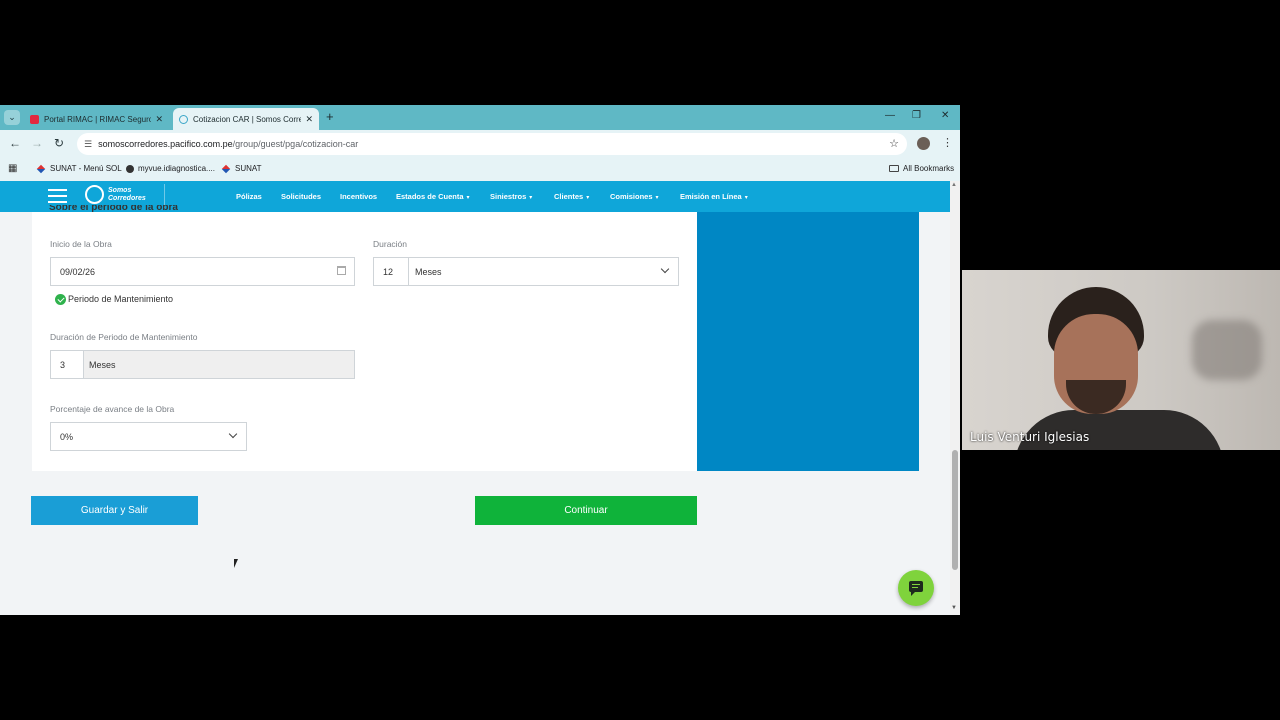  What do you see at coordinates (330, 117) in the screenshot?
I see `new-tab-button: +` at bounding box center [330, 117].